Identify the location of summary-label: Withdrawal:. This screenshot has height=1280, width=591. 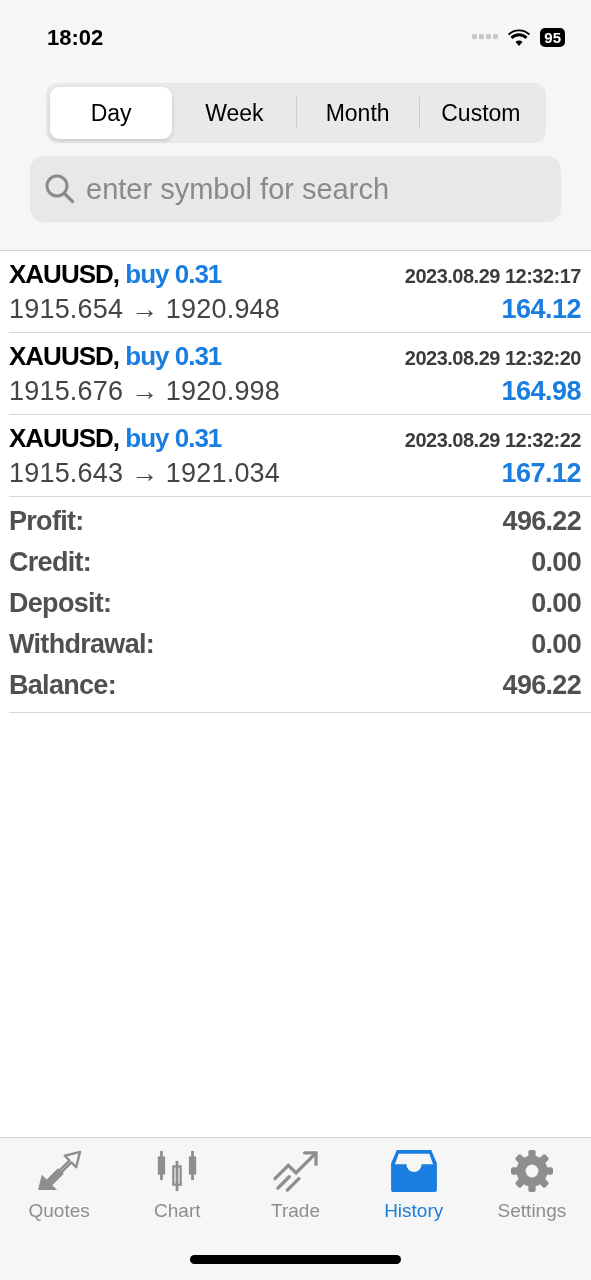
(82, 644).